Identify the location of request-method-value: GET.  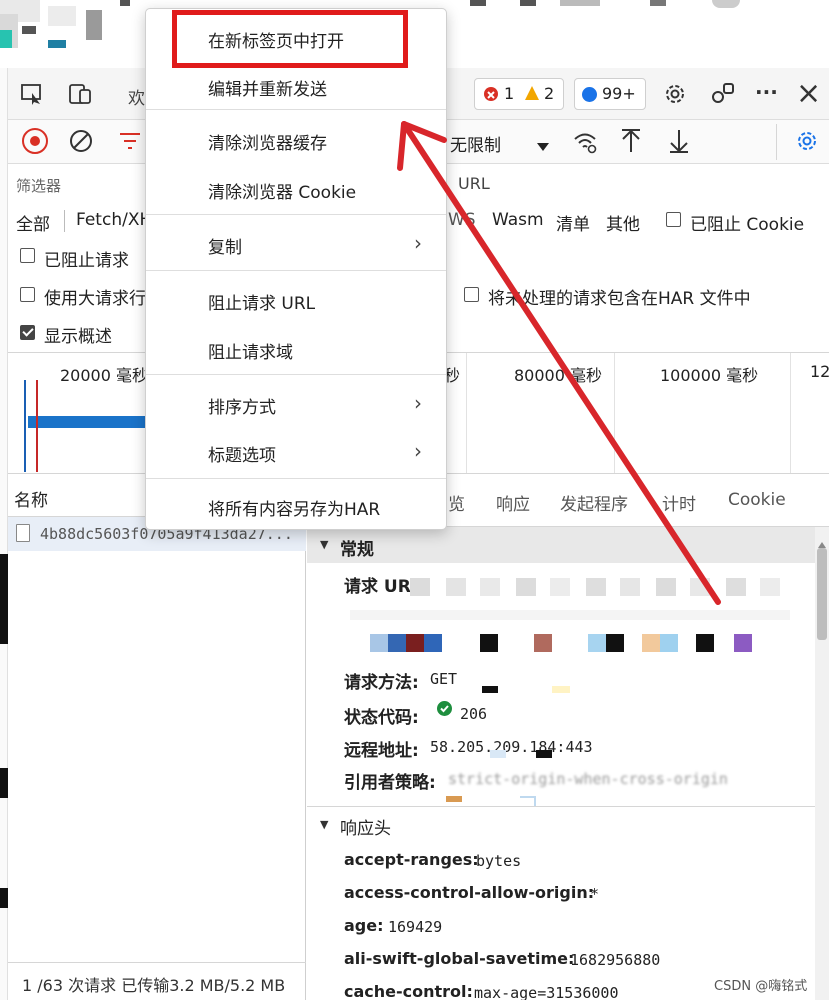
(444, 679).